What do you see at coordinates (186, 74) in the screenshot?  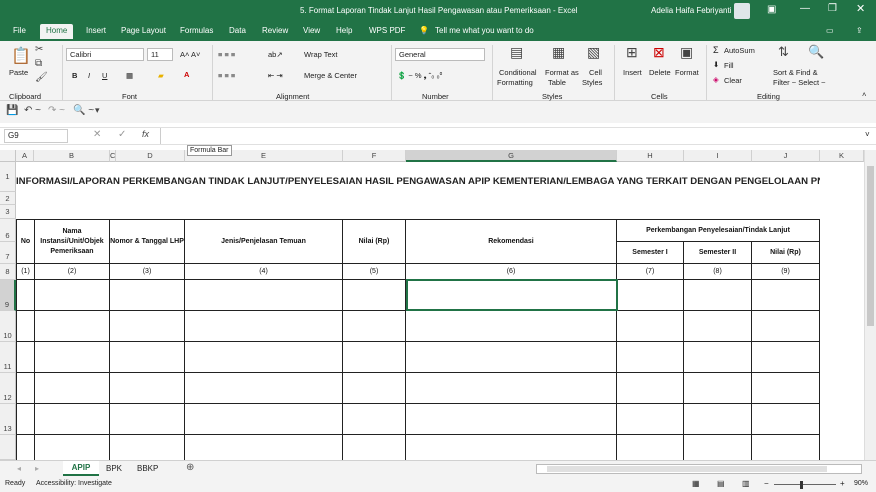 I see `font-color-icon: A` at bounding box center [186, 74].